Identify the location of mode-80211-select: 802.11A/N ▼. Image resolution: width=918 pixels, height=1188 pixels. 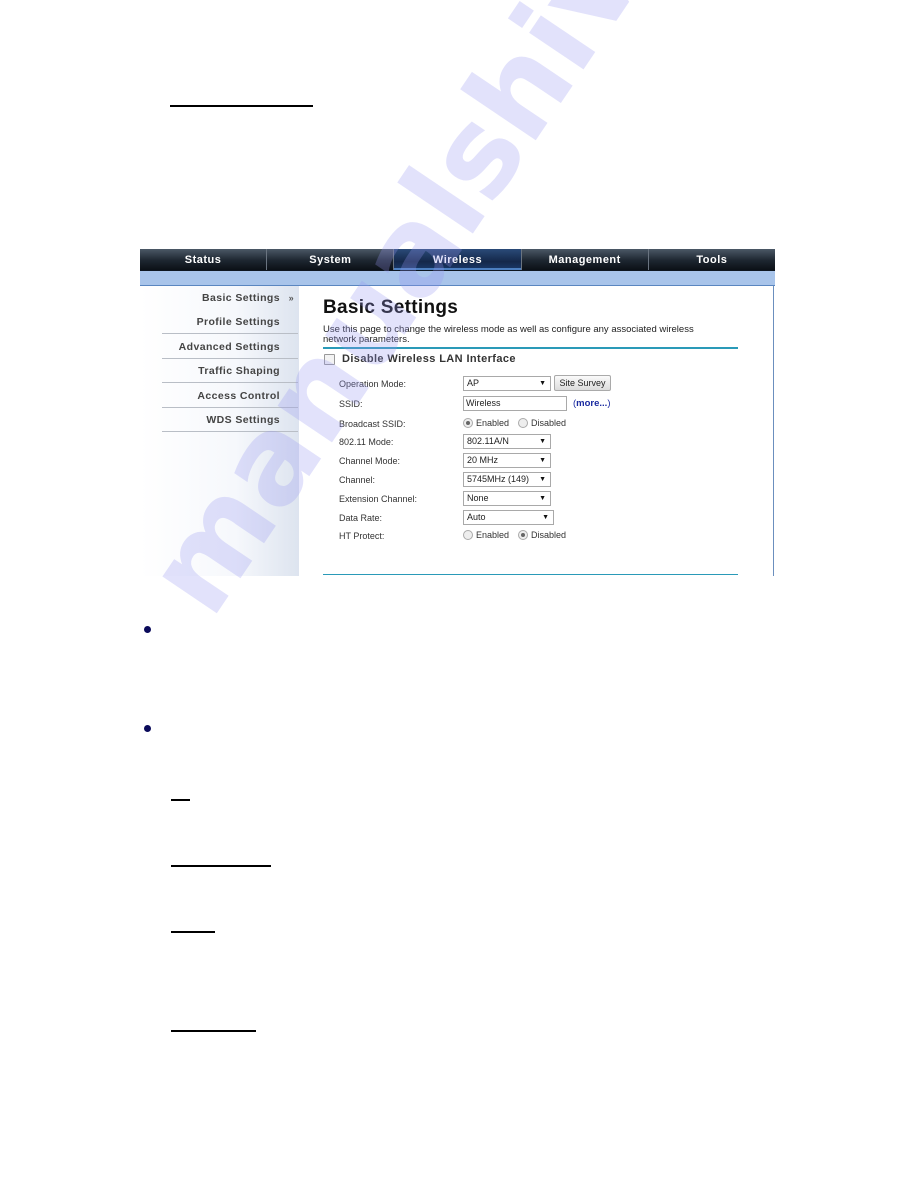
(507, 441).